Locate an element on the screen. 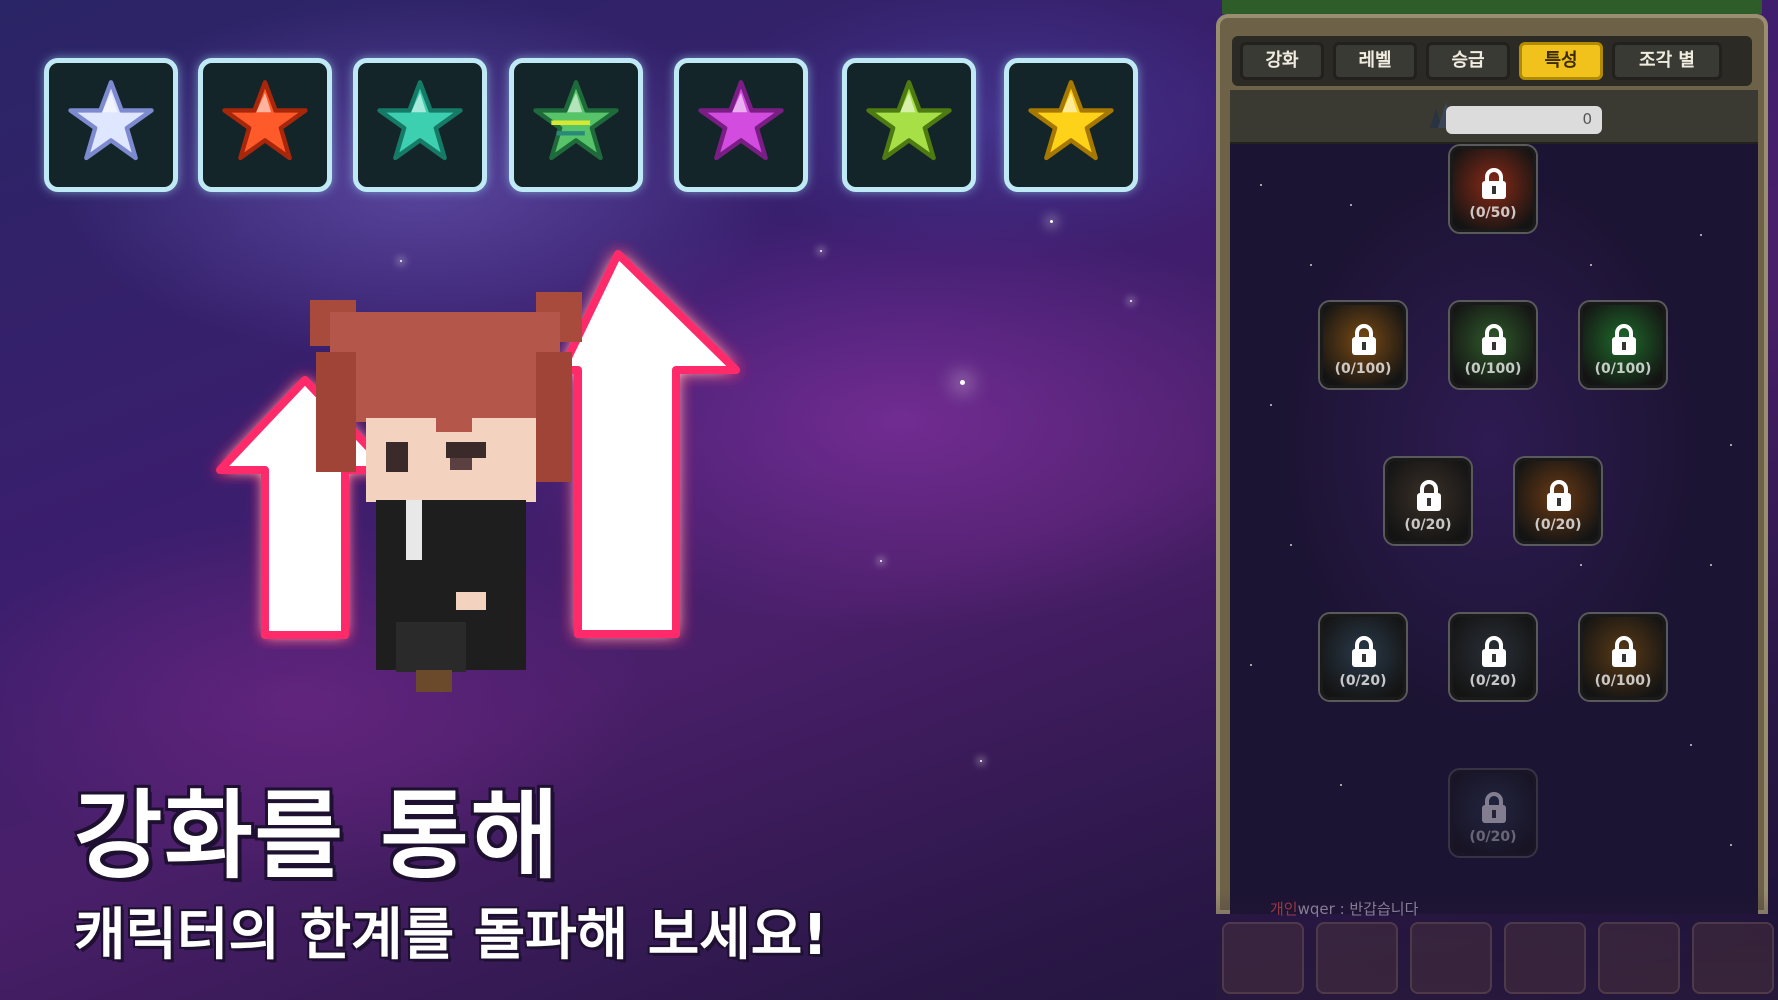 This screenshot has height=1000, width=1778. star-tile-gold is located at coordinates (1071, 125).